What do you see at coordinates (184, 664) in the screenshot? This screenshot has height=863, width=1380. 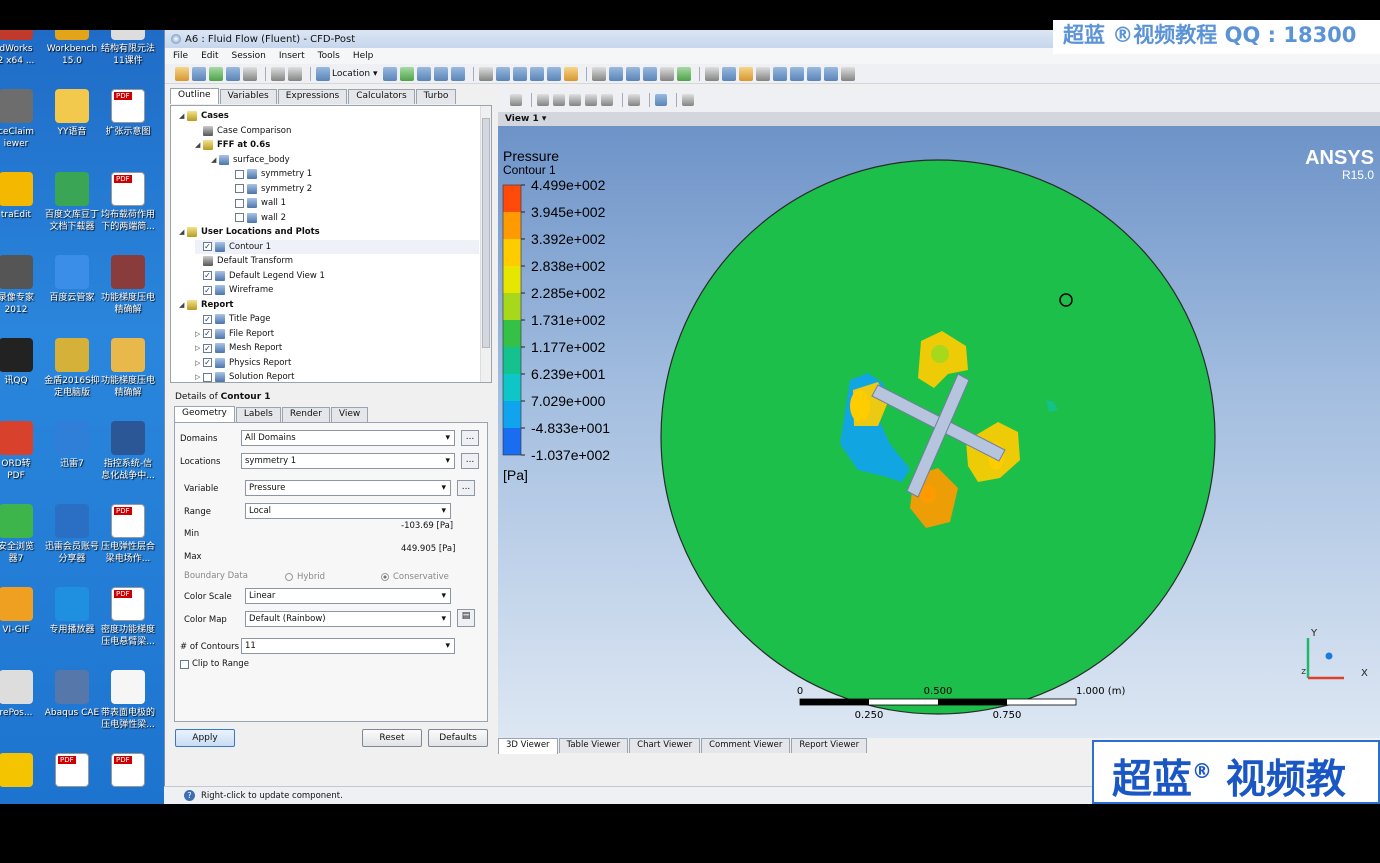 I see `clip-to-range-checkbox` at bounding box center [184, 664].